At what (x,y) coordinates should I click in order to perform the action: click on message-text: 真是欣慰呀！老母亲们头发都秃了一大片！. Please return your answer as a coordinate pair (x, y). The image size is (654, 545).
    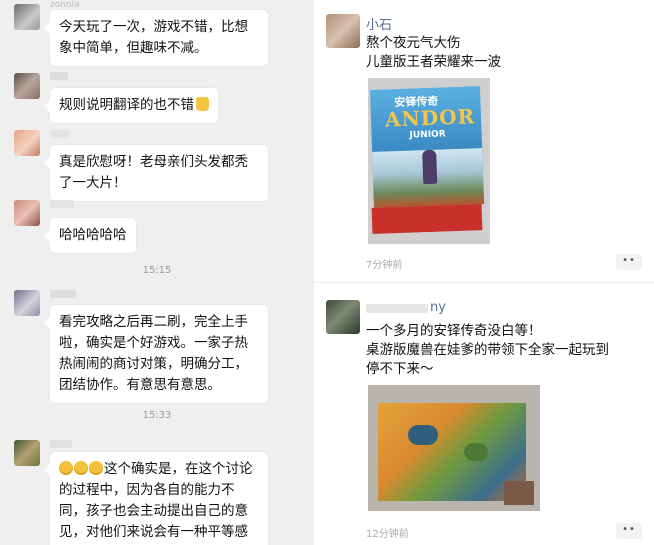
    Looking at the image, I should click on (153, 172).